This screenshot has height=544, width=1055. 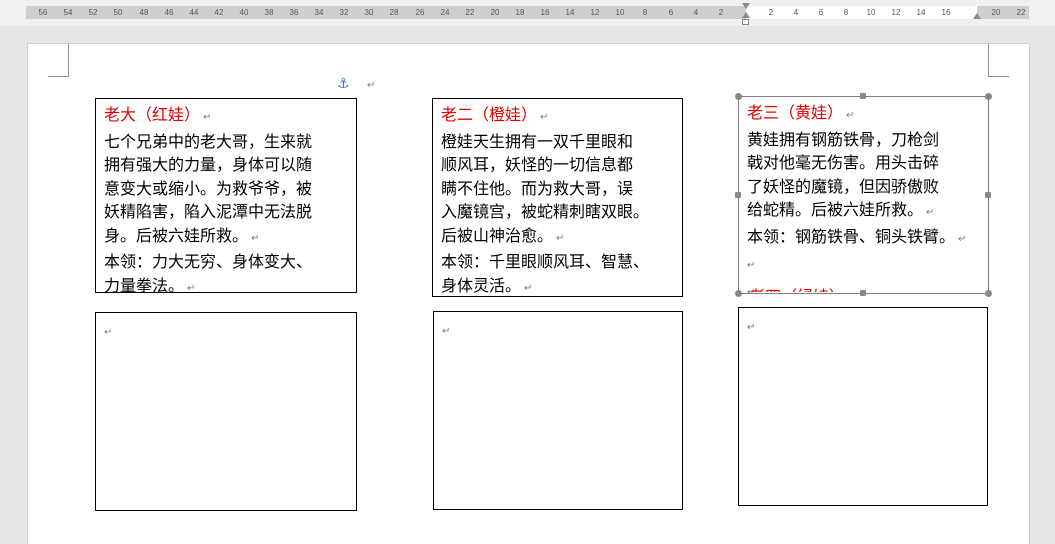 I want to click on box-text-line: 身。后被六娃所救。, so click(x=176, y=235).